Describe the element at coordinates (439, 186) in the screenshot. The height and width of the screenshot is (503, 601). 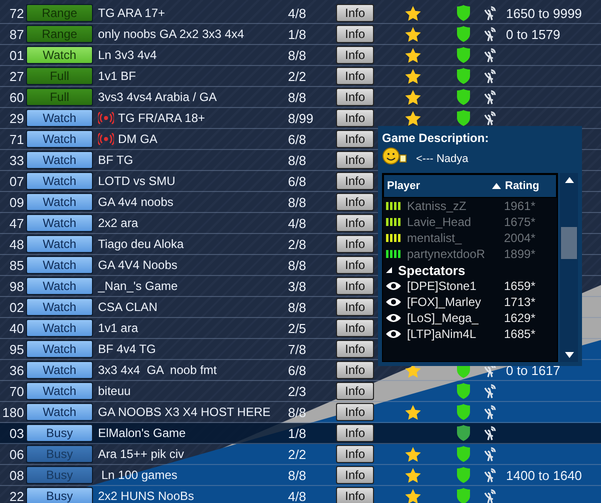
I see `column-header: Player` at that location.